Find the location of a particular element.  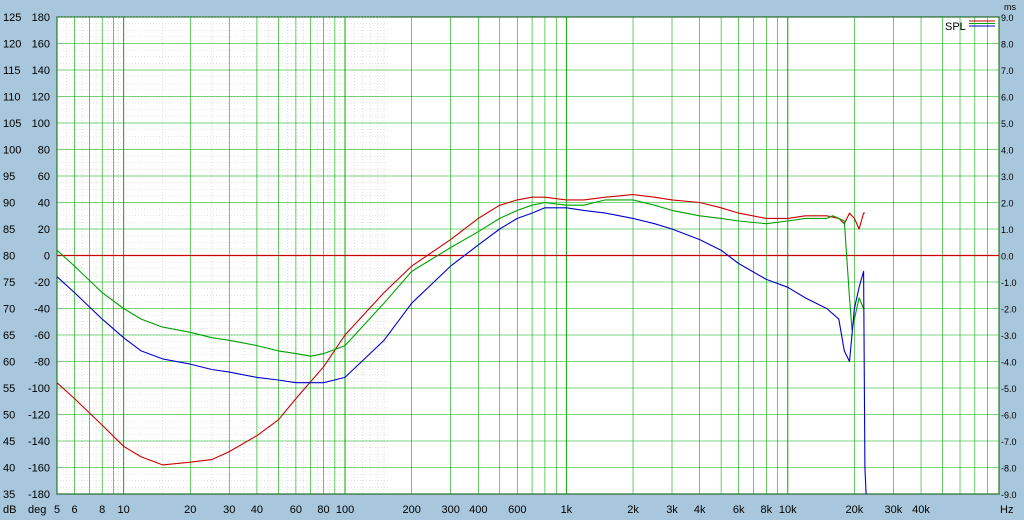

deg-tick-label: 20 is located at coordinates (44, 230).